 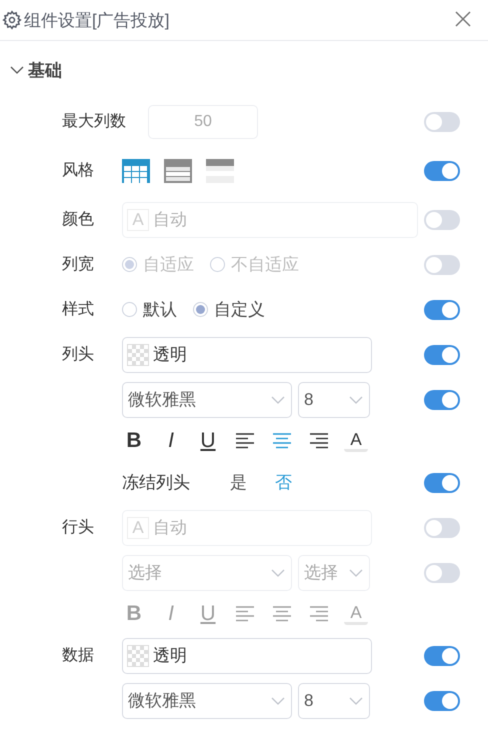 What do you see at coordinates (94, 122) in the screenshot?
I see `field-label: 最大列数` at bounding box center [94, 122].